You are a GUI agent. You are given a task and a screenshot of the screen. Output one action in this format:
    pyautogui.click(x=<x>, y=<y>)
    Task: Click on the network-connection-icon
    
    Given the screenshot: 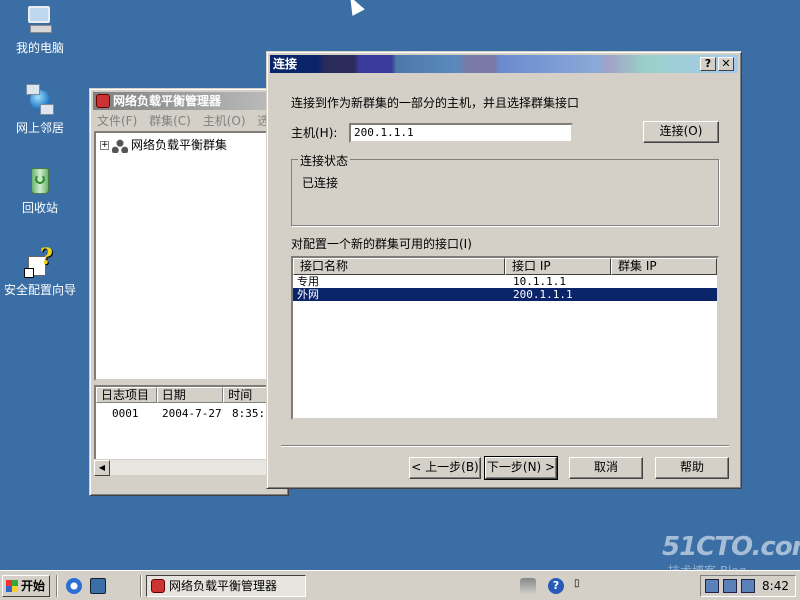 What is the action you would take?
    pyautogui.click(x=528, y=586)
    